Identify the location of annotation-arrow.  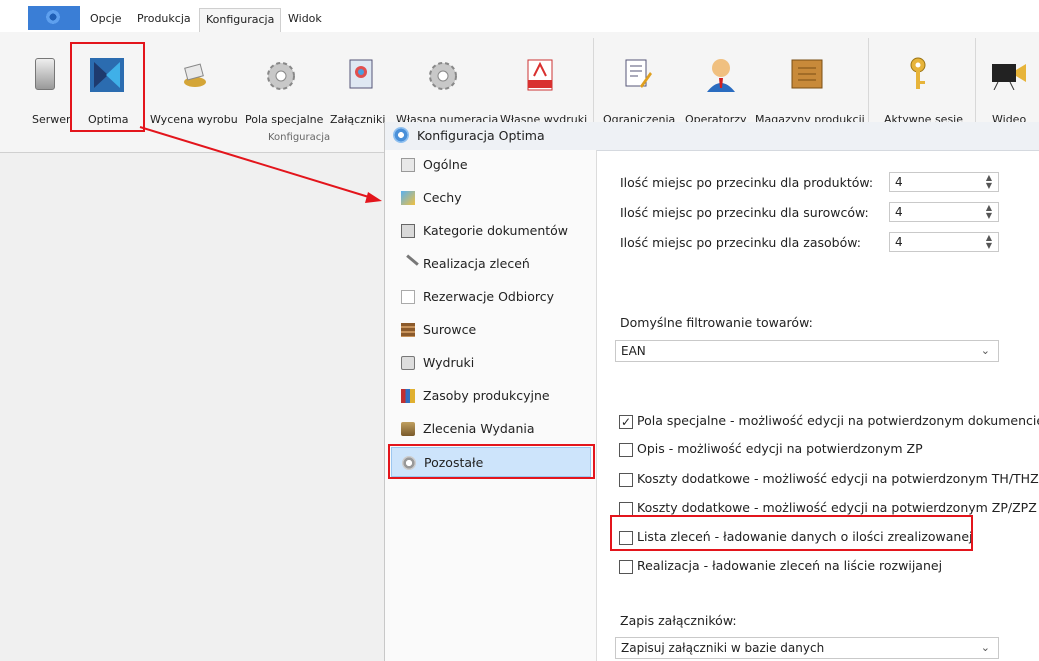
(260, 164).